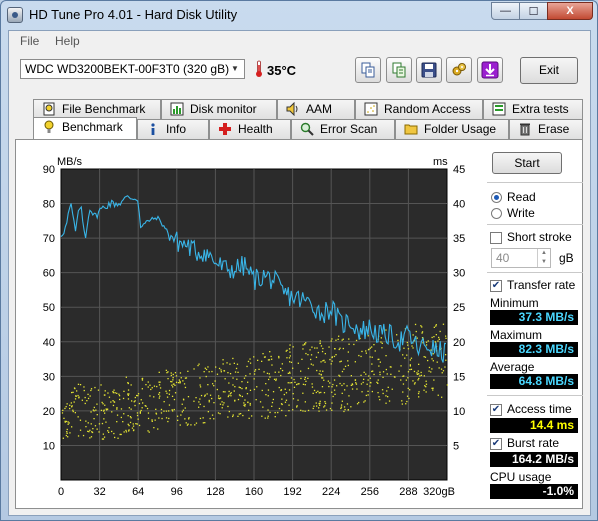  What do you see at coordinates (176, 129) in the screenshot?
I see `tab-label: Info` at bounding box center [176, 129].